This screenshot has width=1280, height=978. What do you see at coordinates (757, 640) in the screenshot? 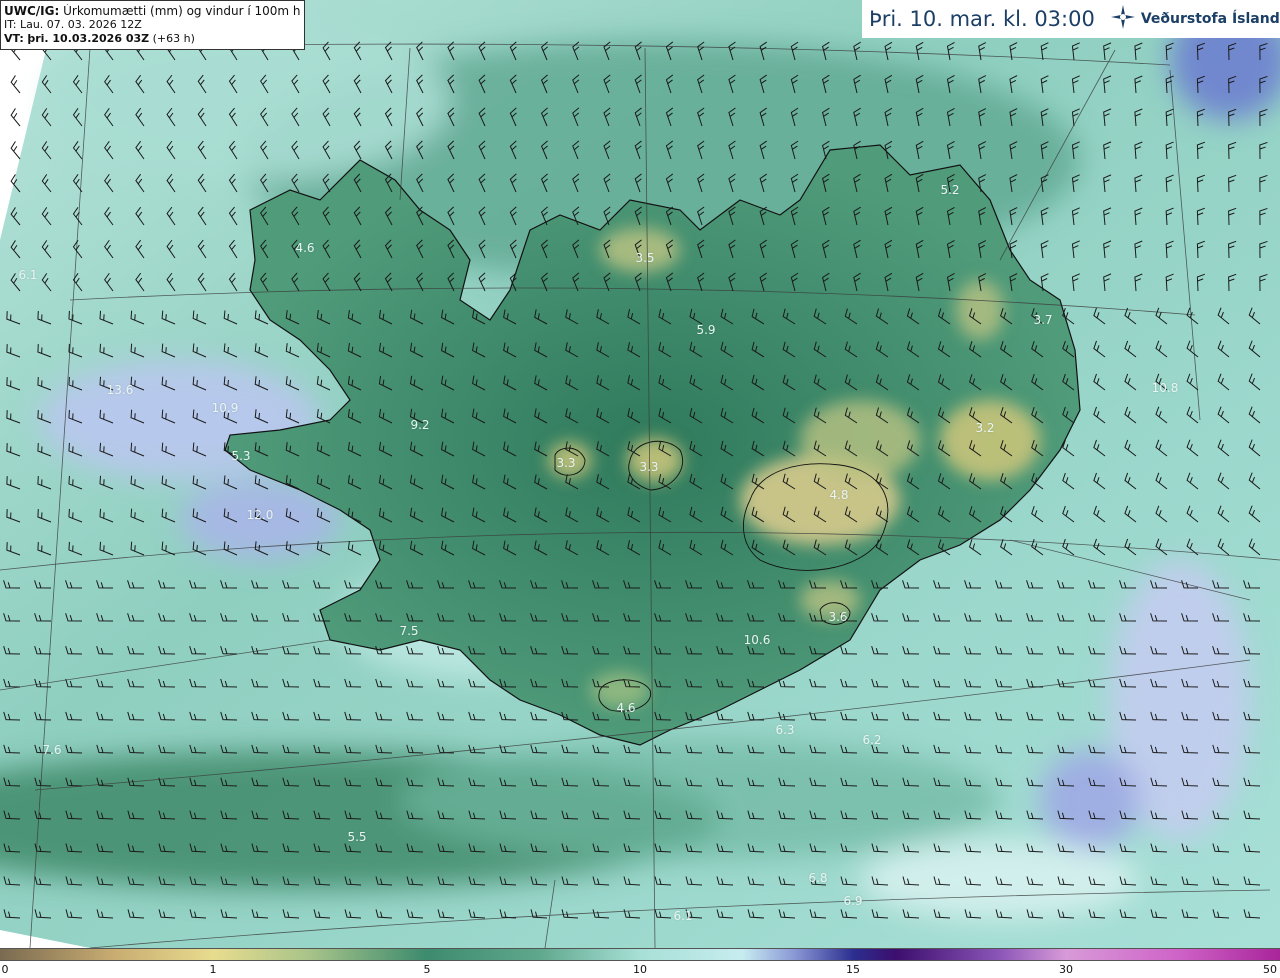
I see `value-label: 10.6` at bounding box center [757, 640].